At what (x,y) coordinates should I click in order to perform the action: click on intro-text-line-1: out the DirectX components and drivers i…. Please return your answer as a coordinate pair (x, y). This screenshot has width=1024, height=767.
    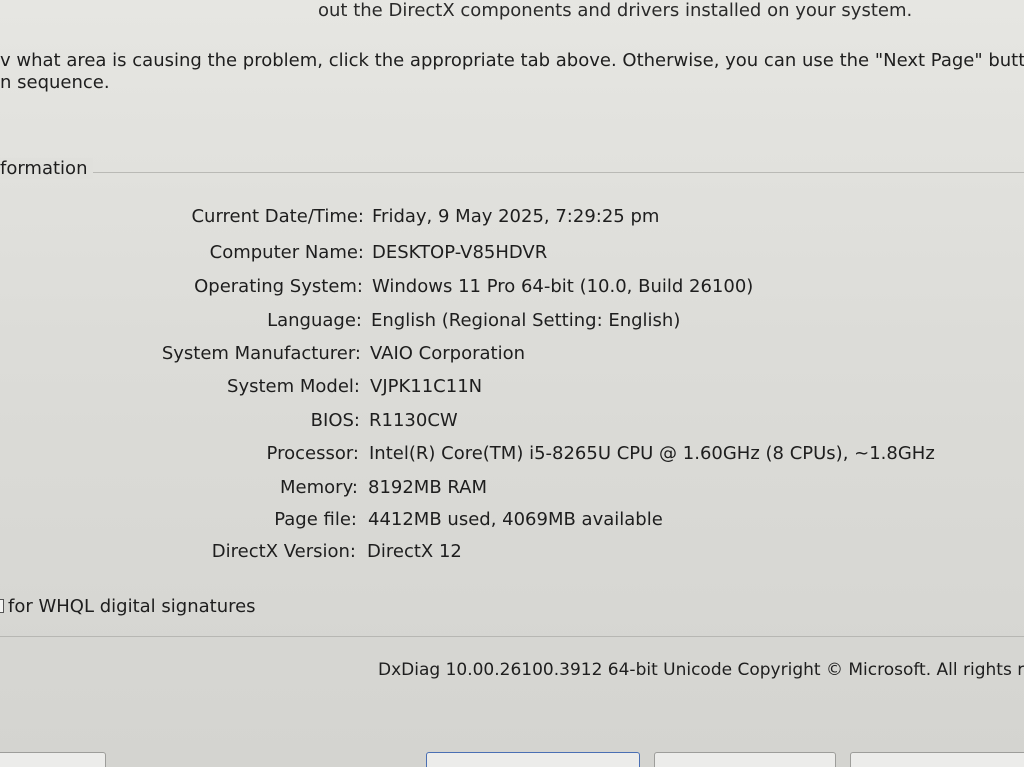
    Looking at the image, I should click on (615, 10).